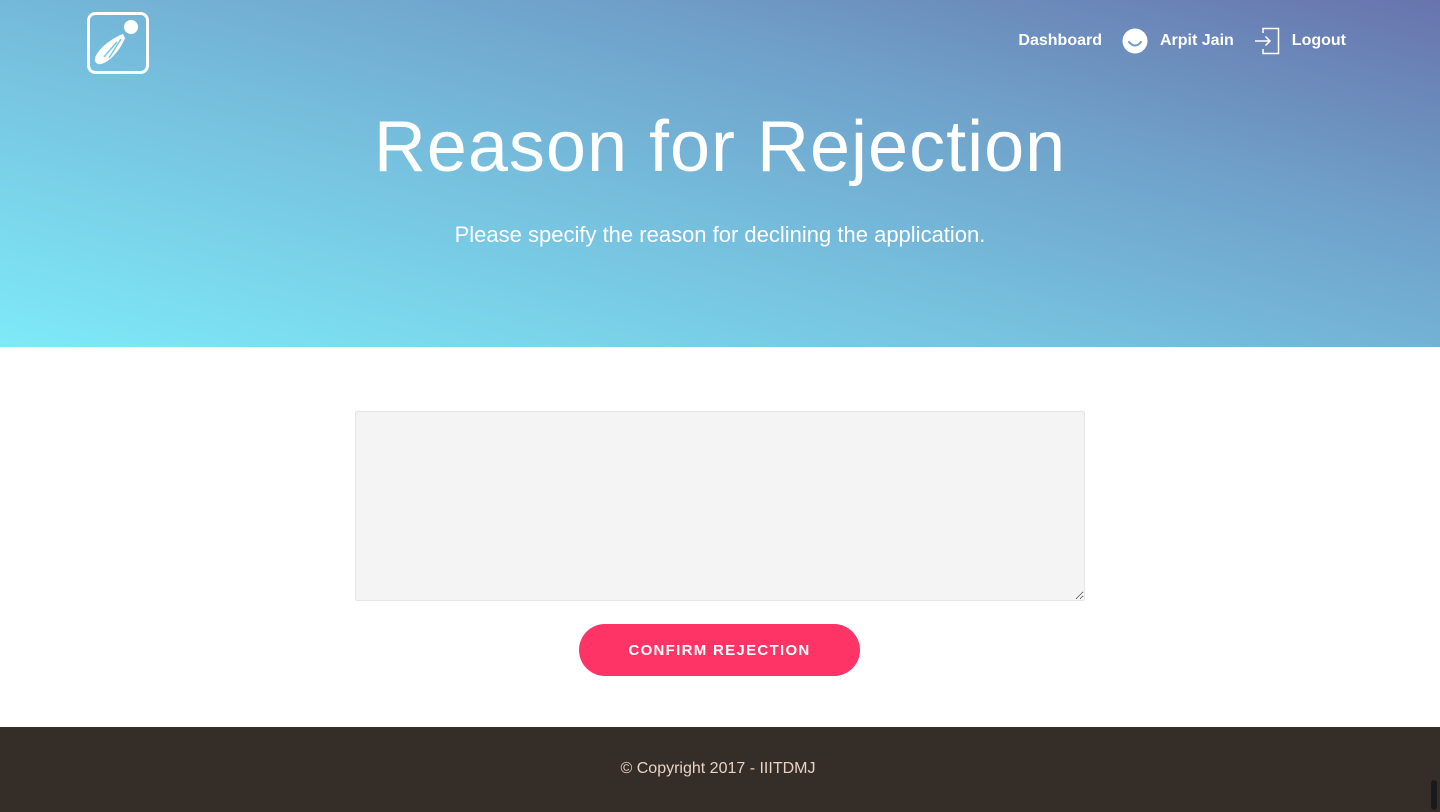  What do you see at coordinates (1318, 40) in the screenshot?
I see `nav-logout-label: Logout` at bounding box center [1318, 40].